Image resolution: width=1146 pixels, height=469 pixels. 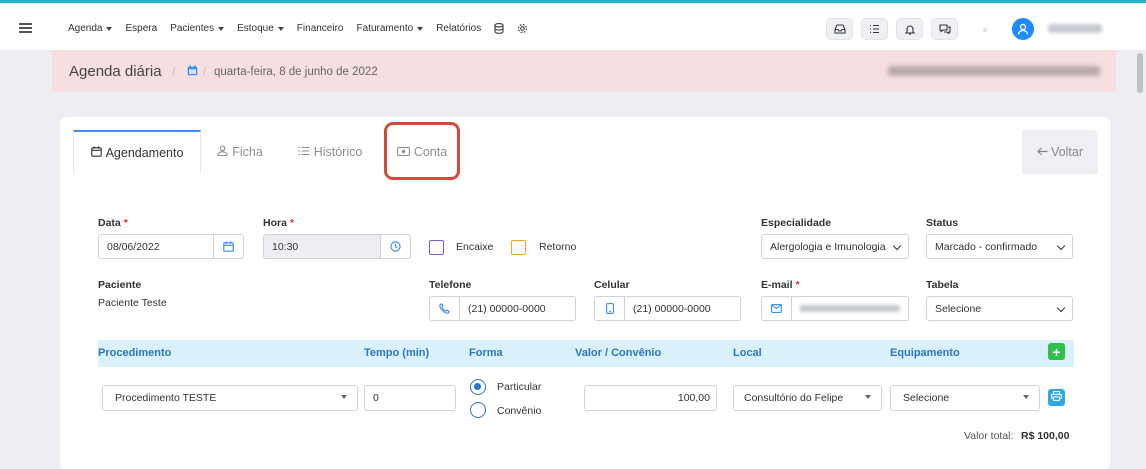 What do you see at coordinates (422, 151) in the screenshot?
I see `highlight-annotation` at bounding box center [422, 151].